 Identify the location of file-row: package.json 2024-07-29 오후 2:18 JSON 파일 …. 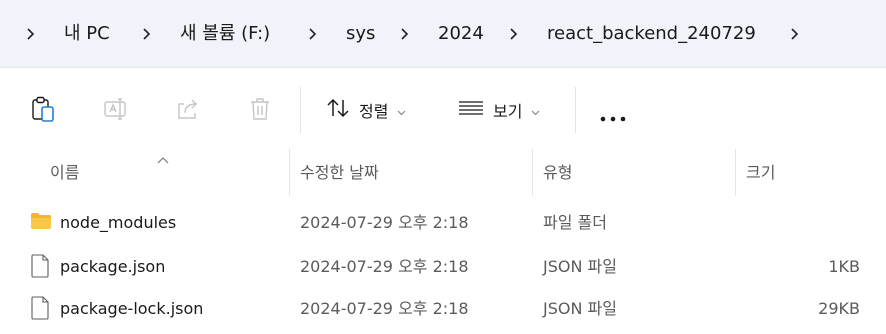
(443, 266).